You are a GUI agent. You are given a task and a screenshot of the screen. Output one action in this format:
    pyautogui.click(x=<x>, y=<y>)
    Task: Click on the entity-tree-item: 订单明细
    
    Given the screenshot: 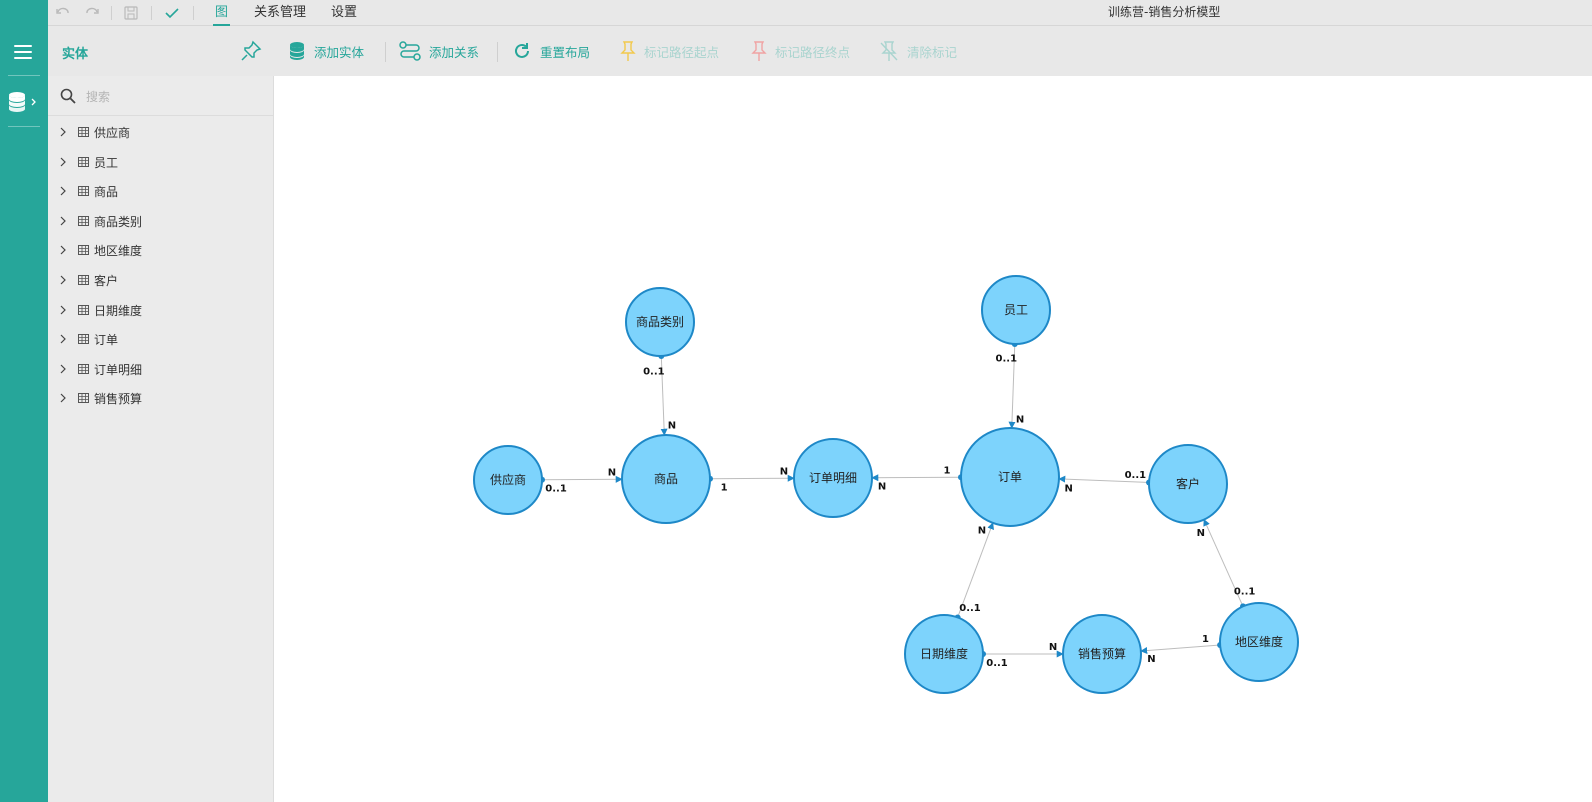 What is the action you would take?
    pyautogui.click(x=161, y=369)
    